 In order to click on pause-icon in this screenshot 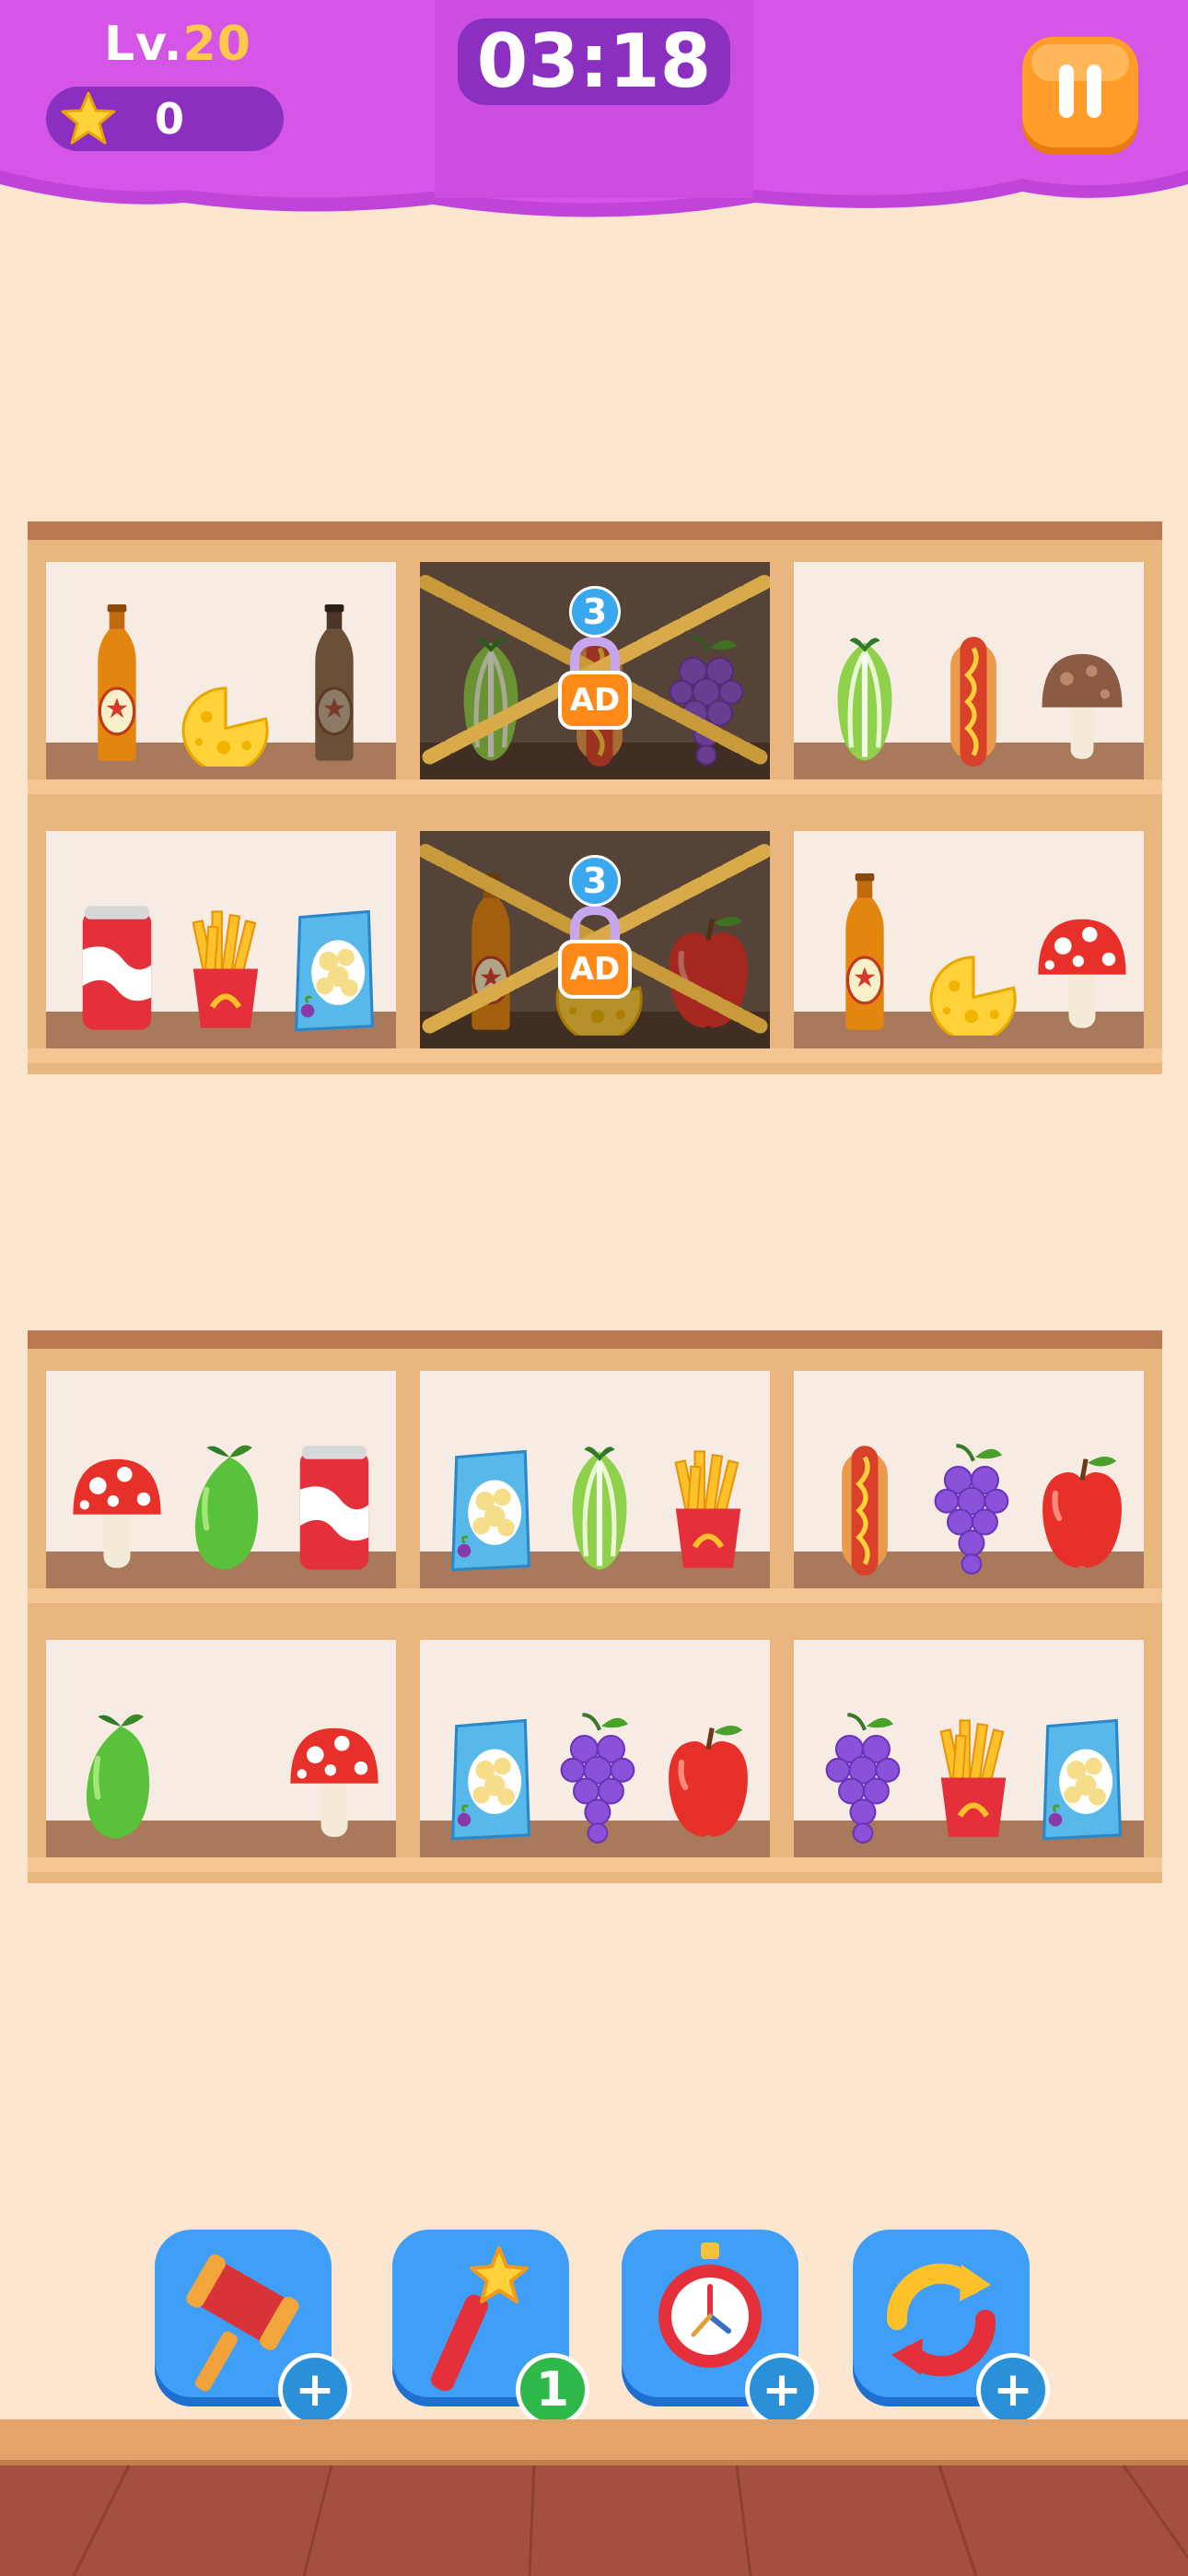, I will do `click(1080, 96)`.